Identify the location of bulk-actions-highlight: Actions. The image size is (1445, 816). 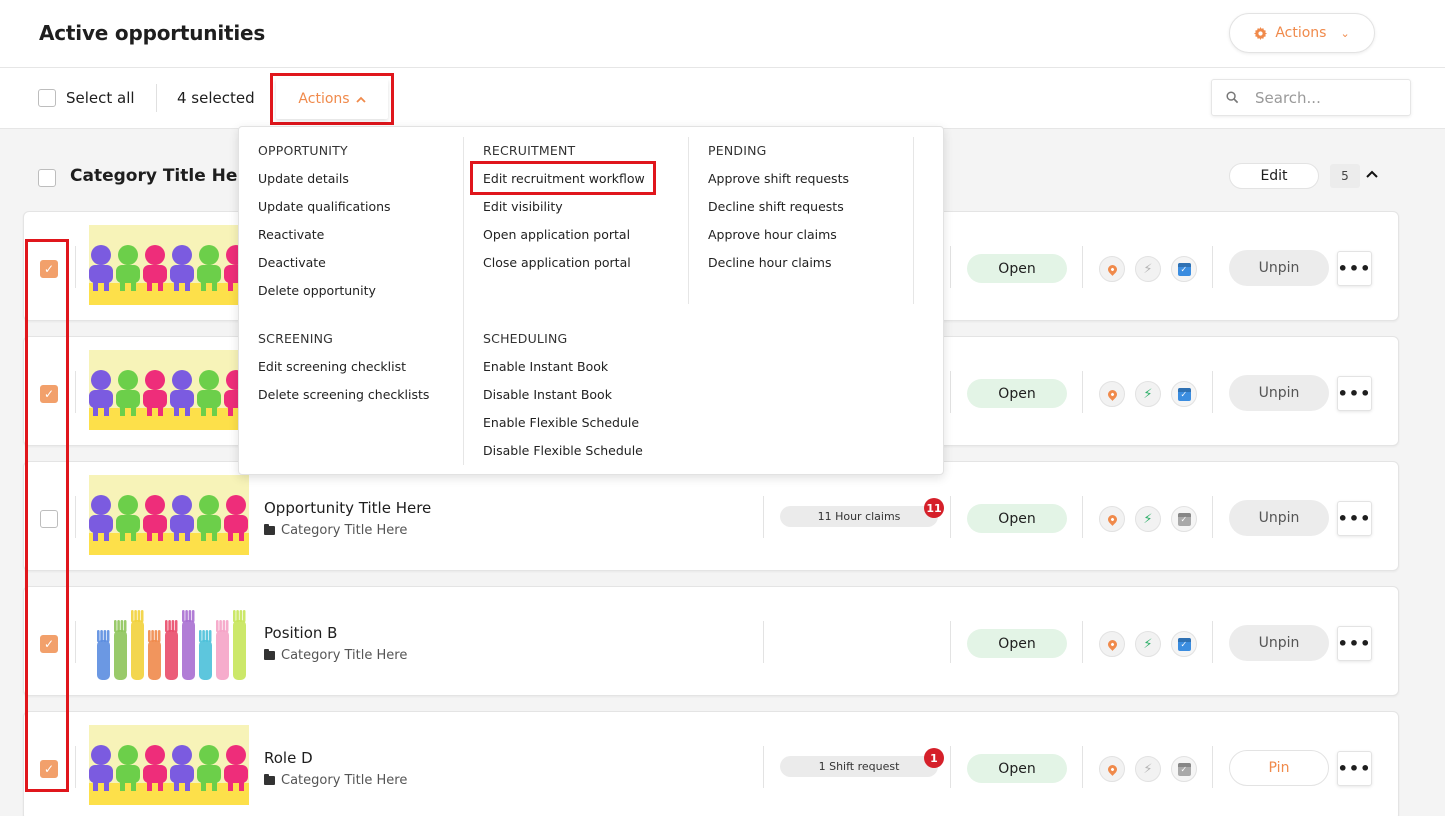
(332, 99).